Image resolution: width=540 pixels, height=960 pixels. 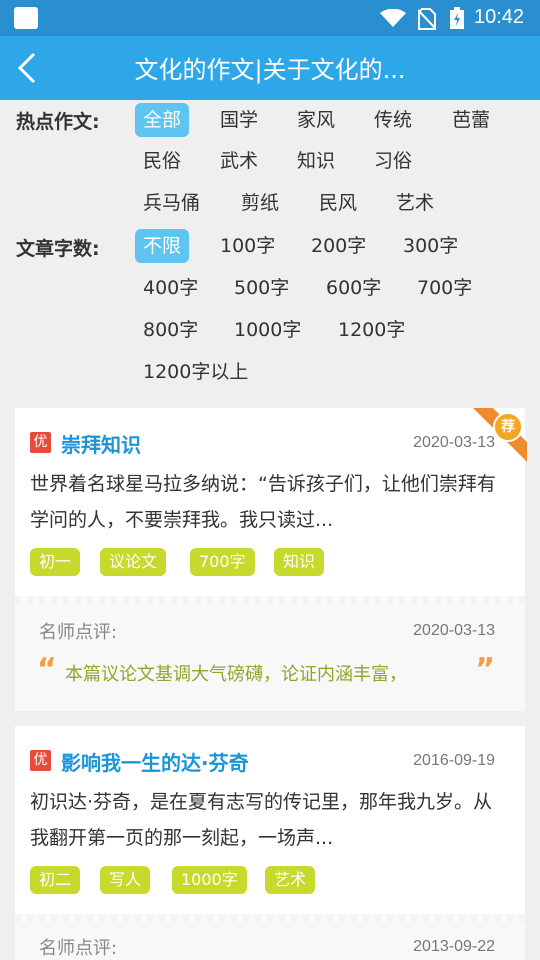 I want to click on recommend-ribbon: 荐, so click(x=498, y=437).